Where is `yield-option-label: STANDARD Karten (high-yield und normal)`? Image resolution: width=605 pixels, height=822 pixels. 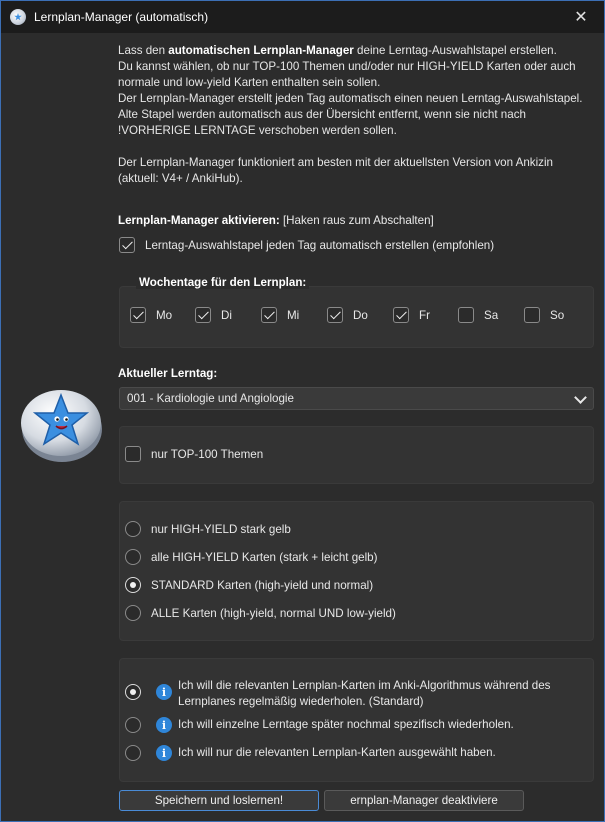 yield-option-label: STANDARD Karten (high-yield und normal) is located at coordinates (262, 585).